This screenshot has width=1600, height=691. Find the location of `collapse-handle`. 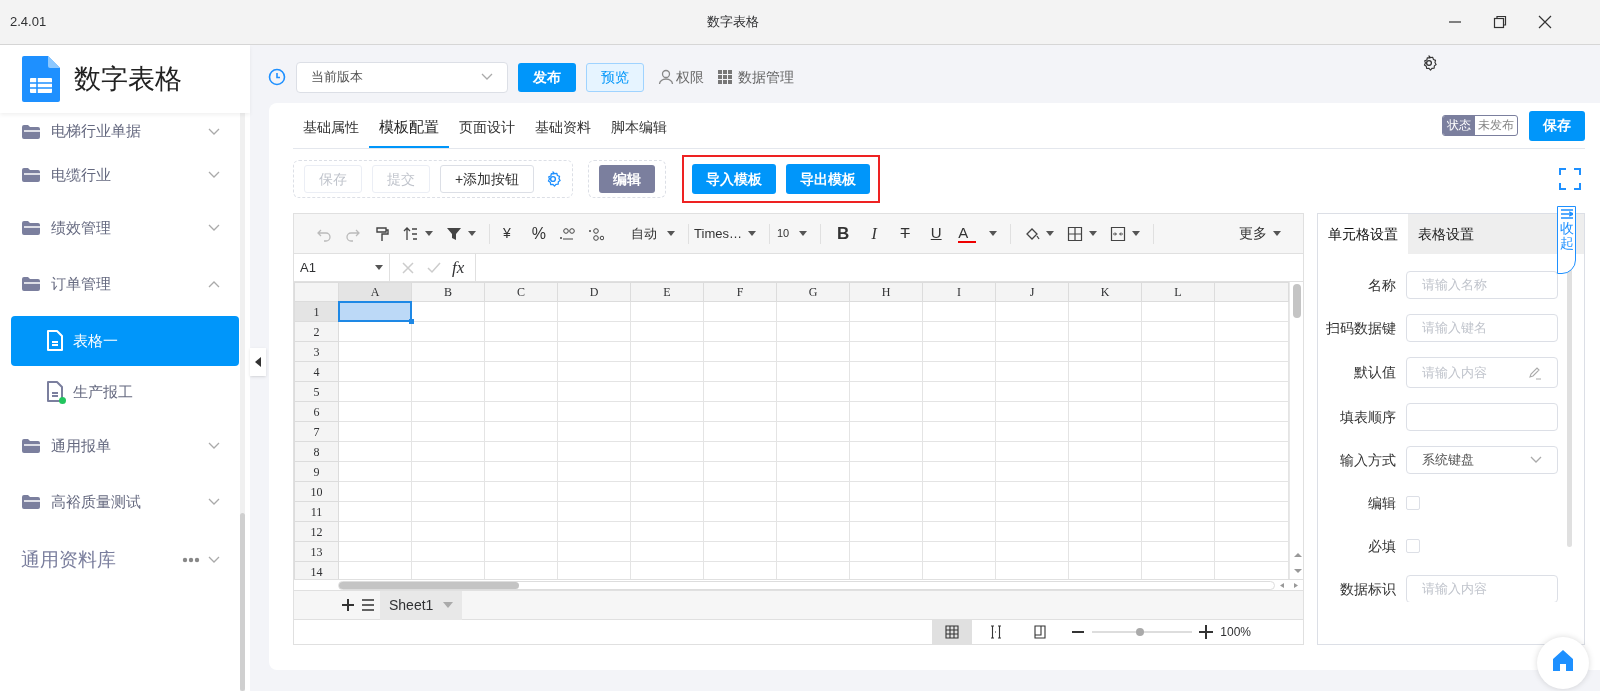

collapse-handle is located at coordinates (258, 362).